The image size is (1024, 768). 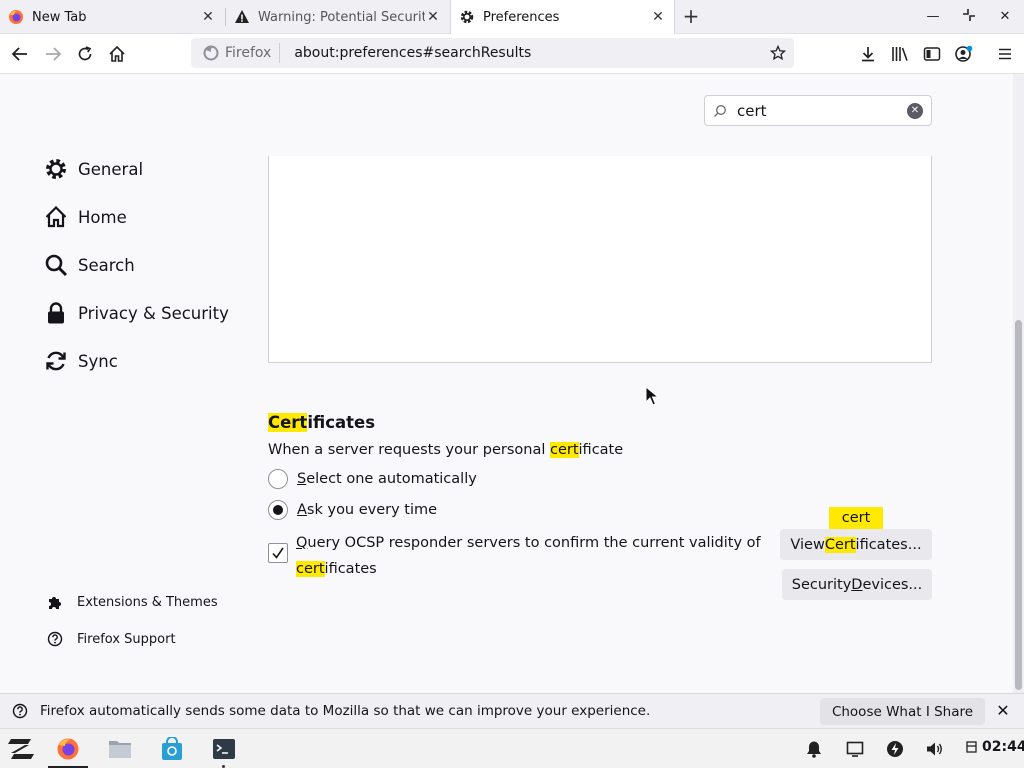 I want to click on radio-select-automatically: Select one automatically, so click(x=372, y=479).